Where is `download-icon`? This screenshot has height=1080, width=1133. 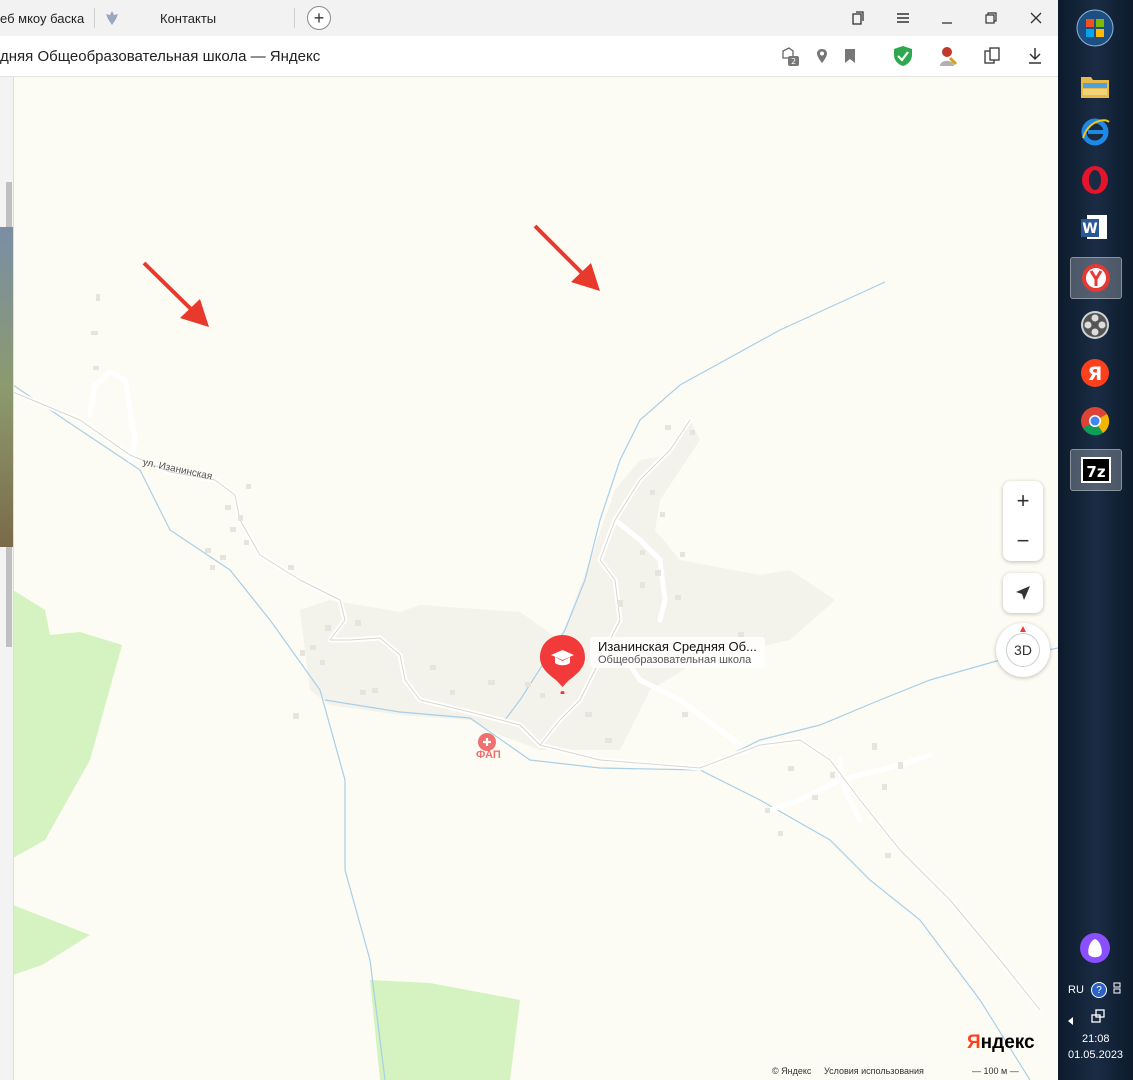 download-icon is located at coordinates (1035, 56).